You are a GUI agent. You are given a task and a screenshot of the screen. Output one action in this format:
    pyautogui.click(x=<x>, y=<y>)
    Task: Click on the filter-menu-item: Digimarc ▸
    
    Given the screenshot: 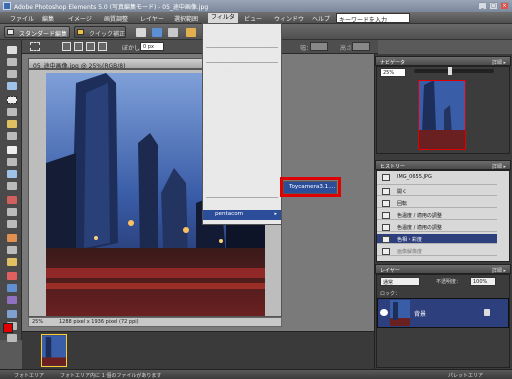 What is the action you would take?
    pyautogui.click(x=242, y=205)
    